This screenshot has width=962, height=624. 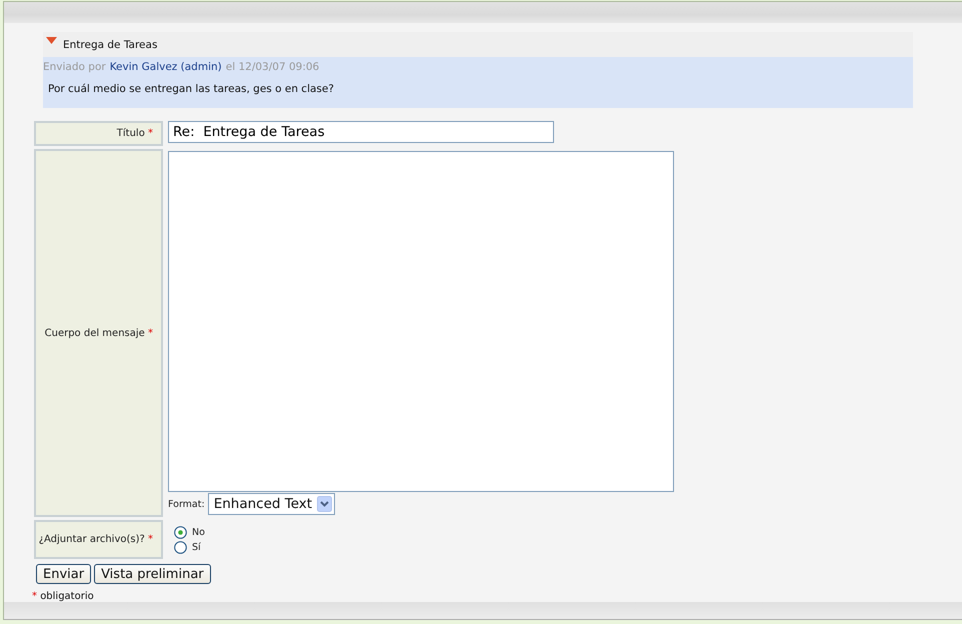 I want to click on field-label: Título *, so click(x=98, y=133).